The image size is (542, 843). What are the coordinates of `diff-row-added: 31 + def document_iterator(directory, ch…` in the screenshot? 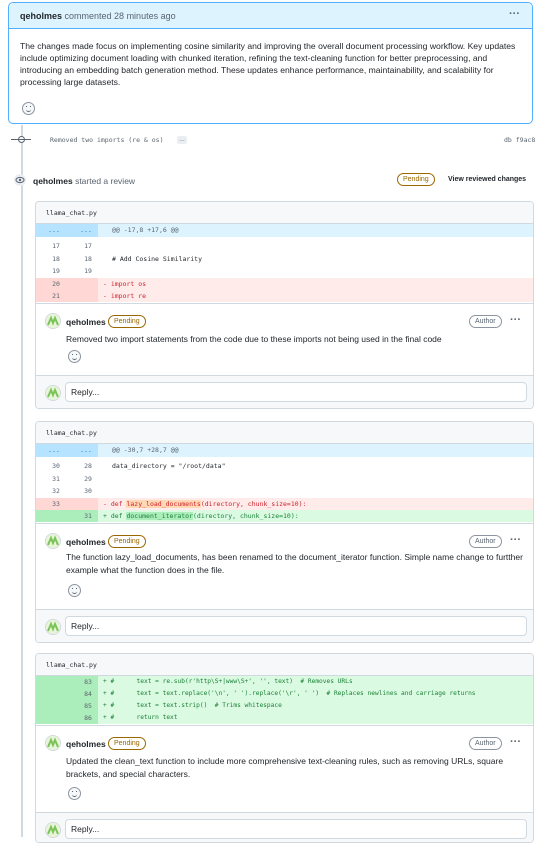 It's located at (284, 516).